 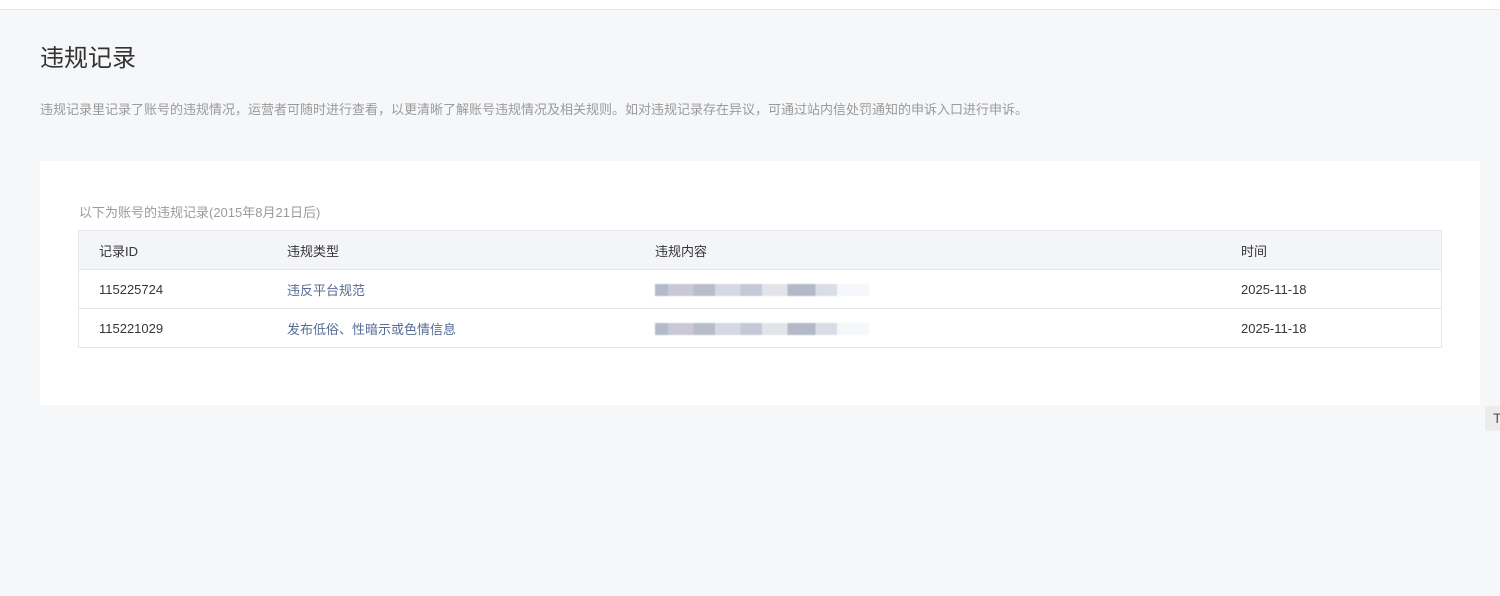 I want to click on side-float-widget: T, so click(x=1492, y=418).